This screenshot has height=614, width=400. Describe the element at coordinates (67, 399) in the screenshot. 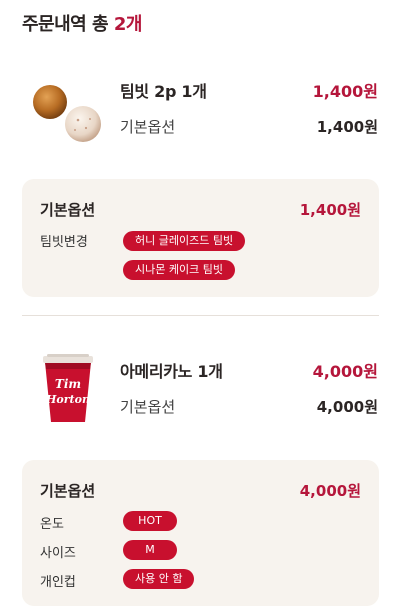

I see `svg-text: Horton` at that location.